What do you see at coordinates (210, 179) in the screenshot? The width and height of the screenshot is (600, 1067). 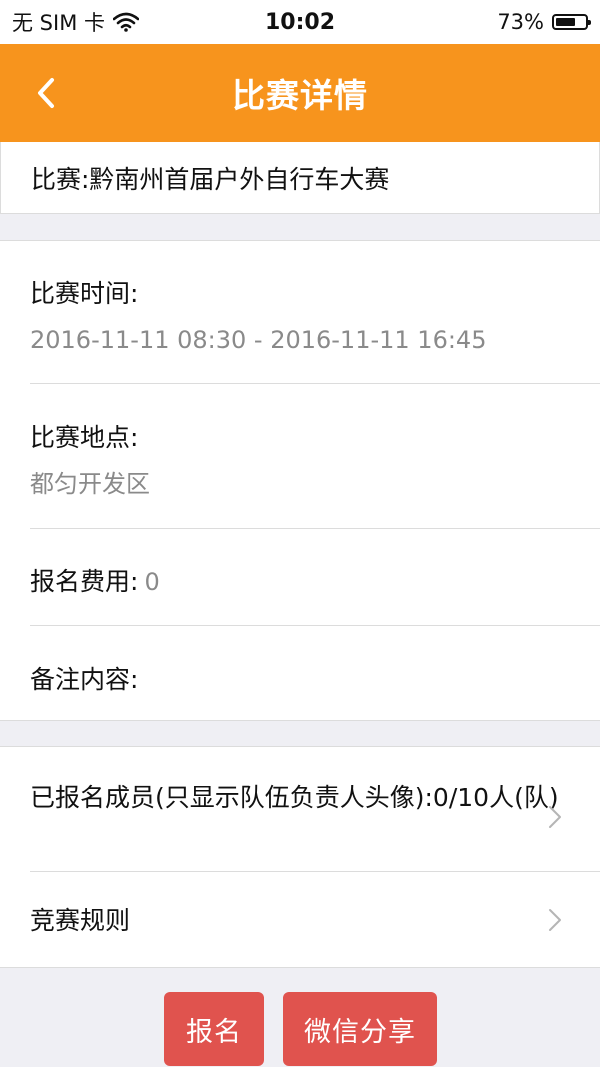 I see `match-title: 比赛:黔南州首届户外自行车大赛` at bounding box center [210, 179].